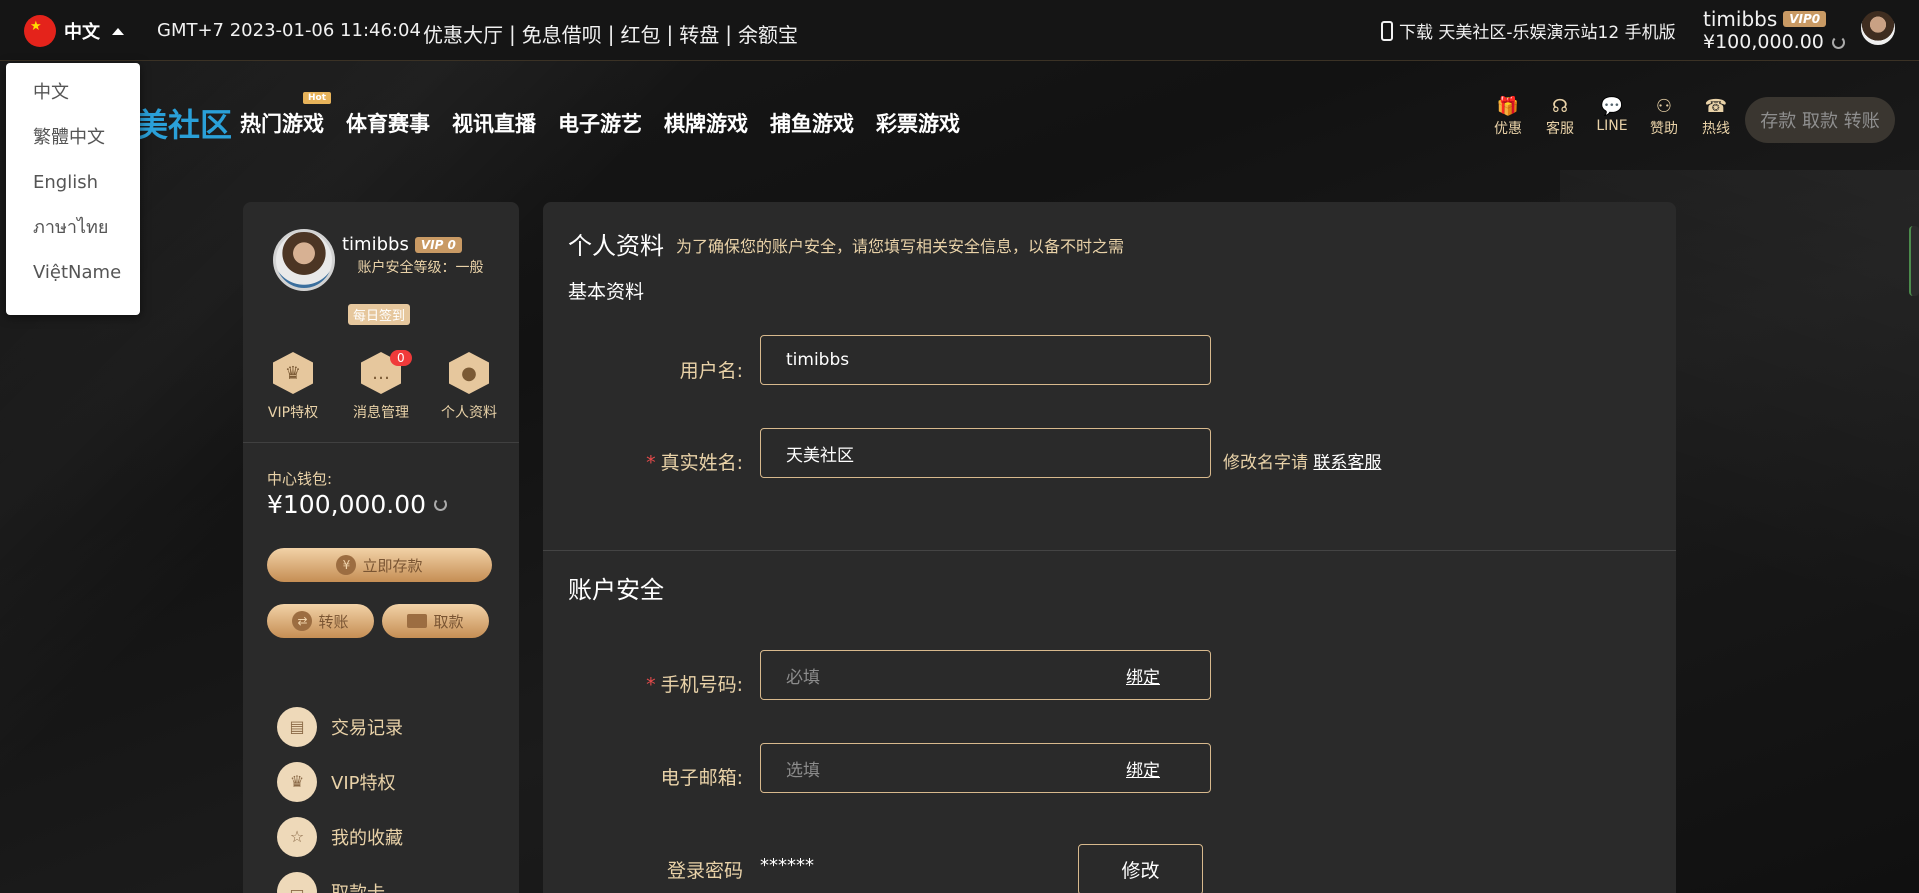 This screenshot has width=1919, height=893. I want to click on sidebar-item-label: 取款卡, so click(358, 887).